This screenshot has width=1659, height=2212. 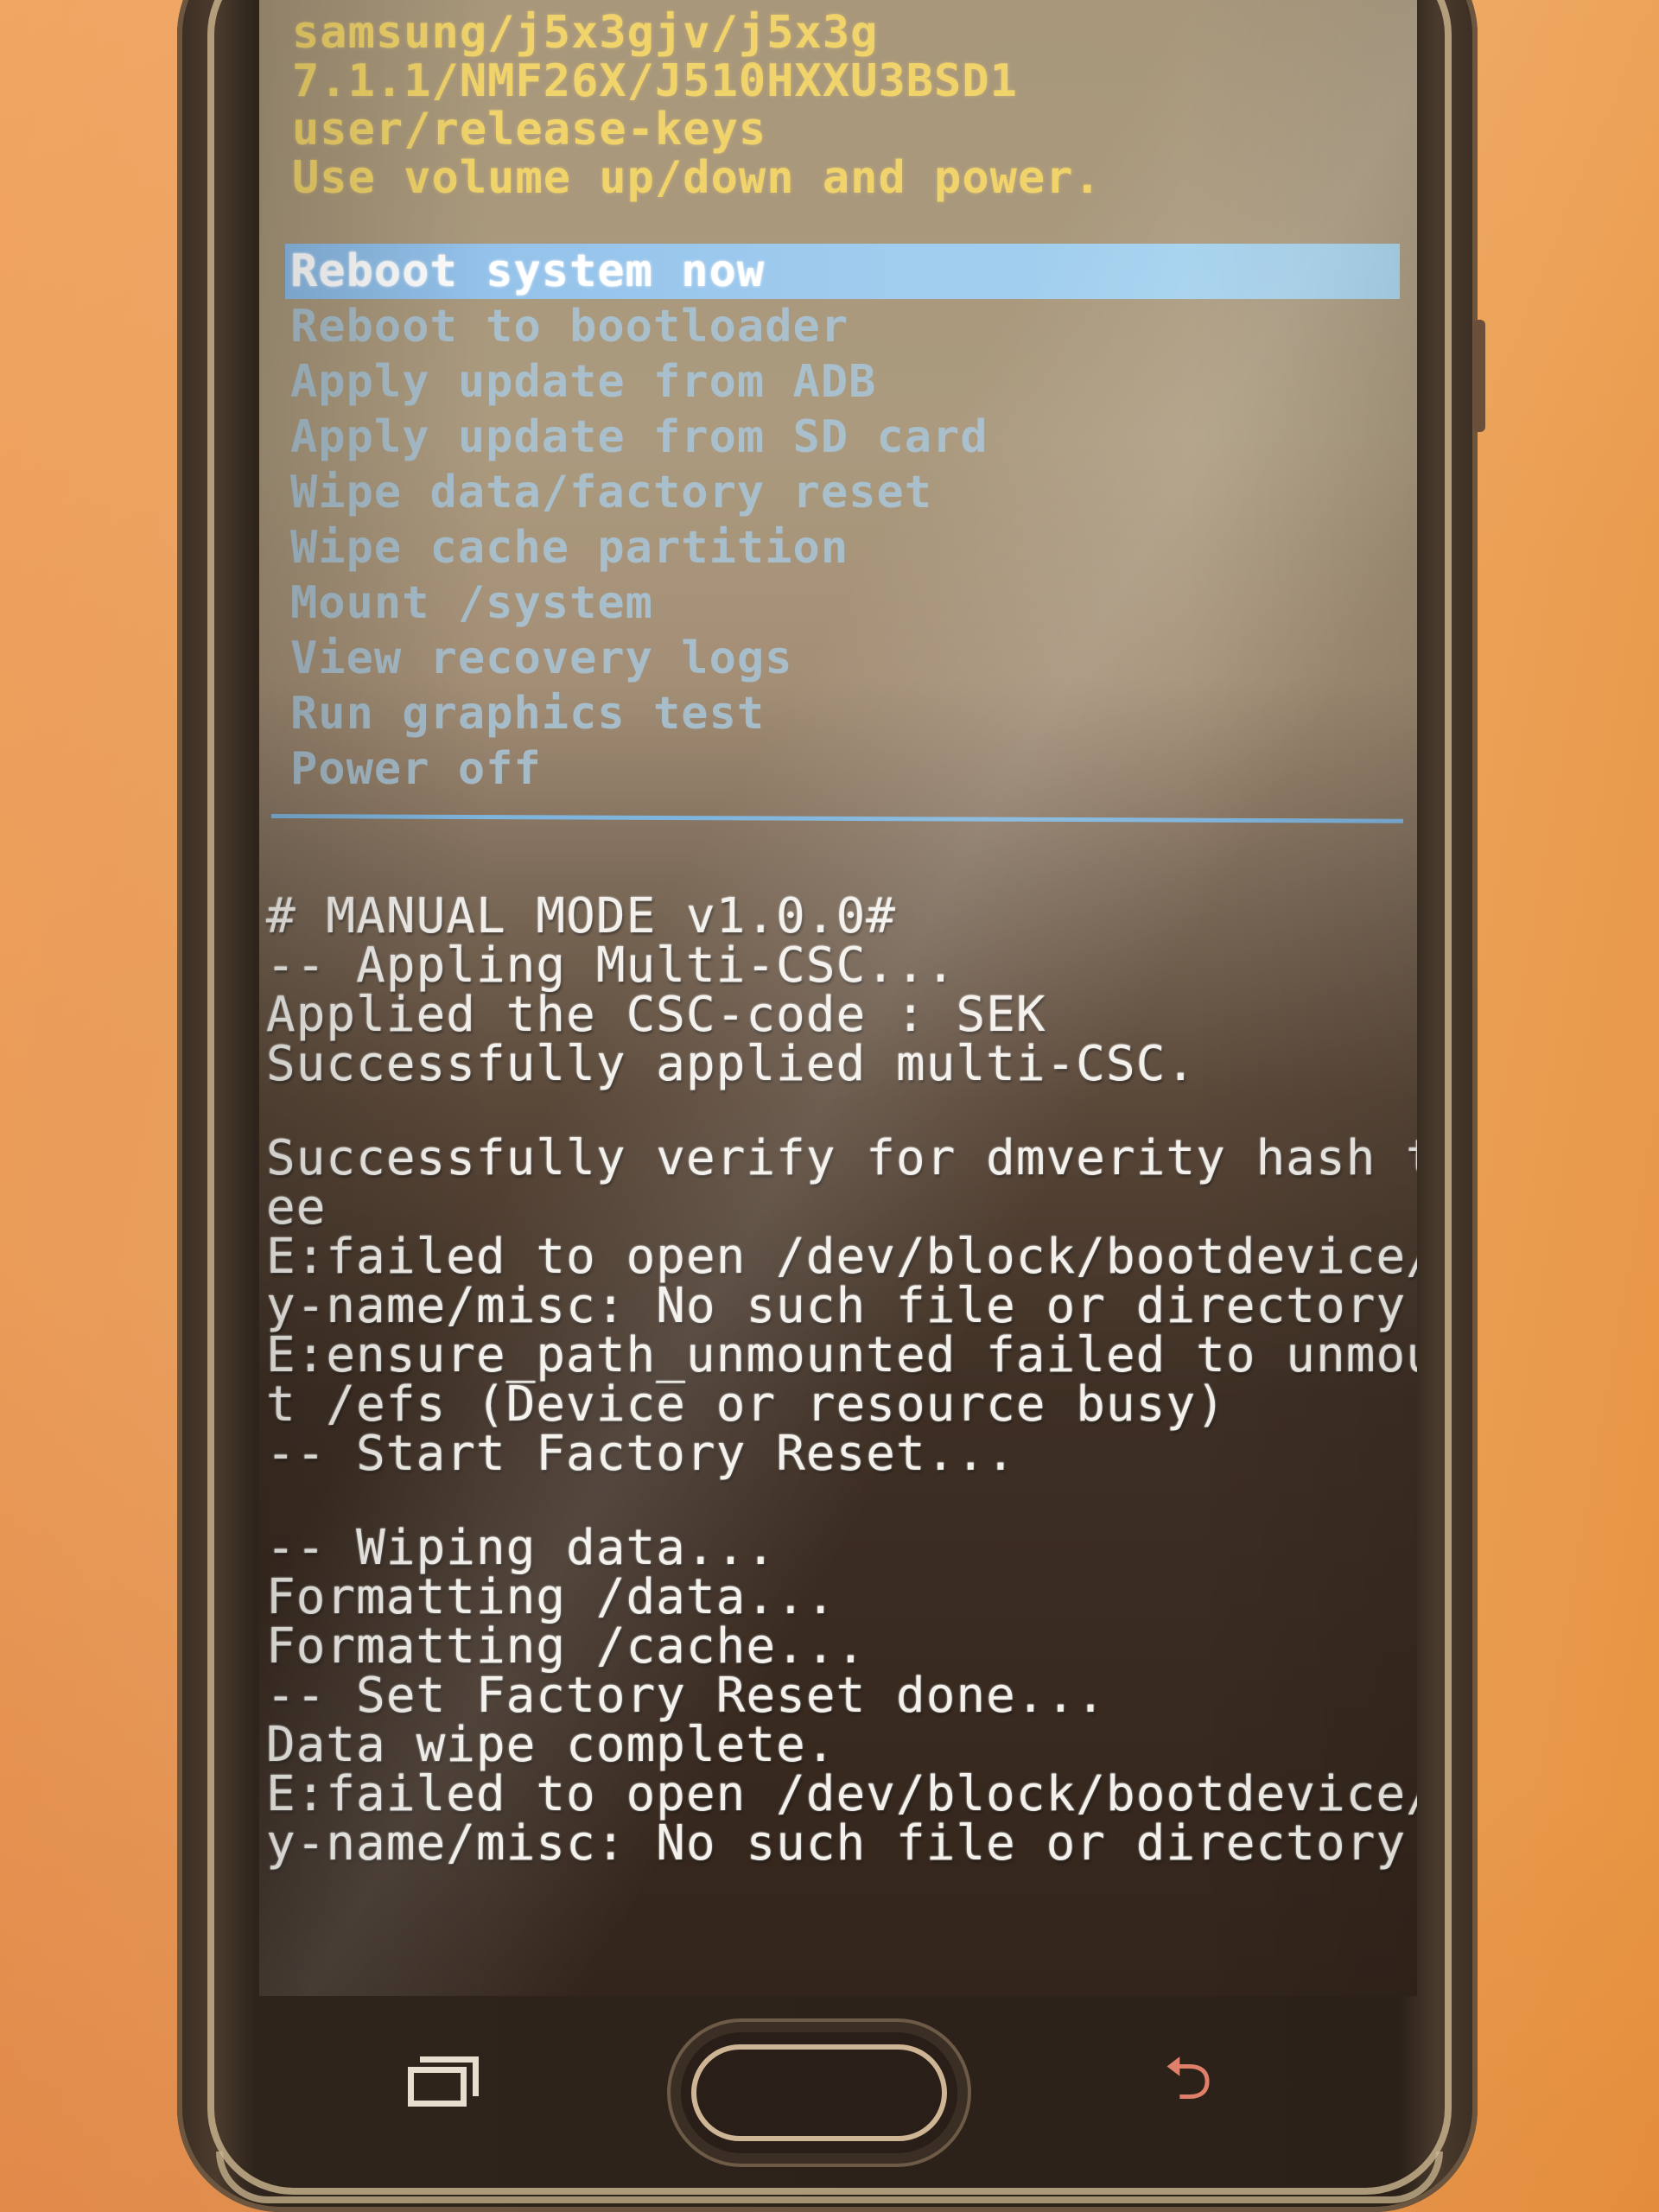 What do you see at coordinates (842, 547) in the screenshot?
I see `menu-item-wipe-cache-partition: Wipe cache partition` at bounding box center [842, 547].